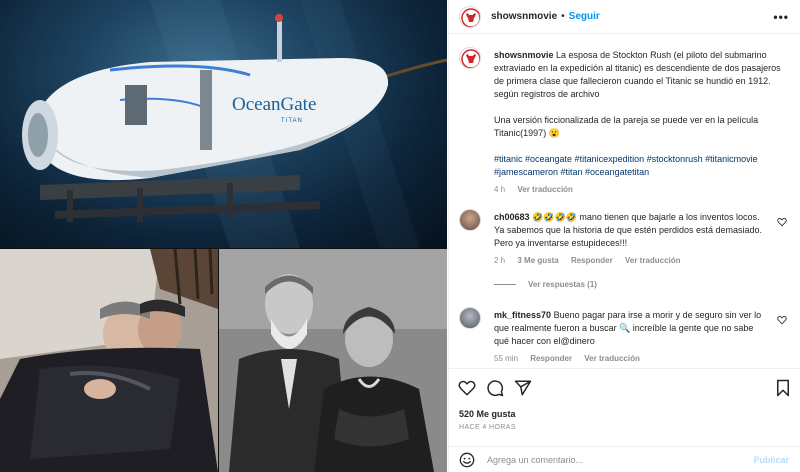  I want to click on replies-divider-line, so click(505, 284).